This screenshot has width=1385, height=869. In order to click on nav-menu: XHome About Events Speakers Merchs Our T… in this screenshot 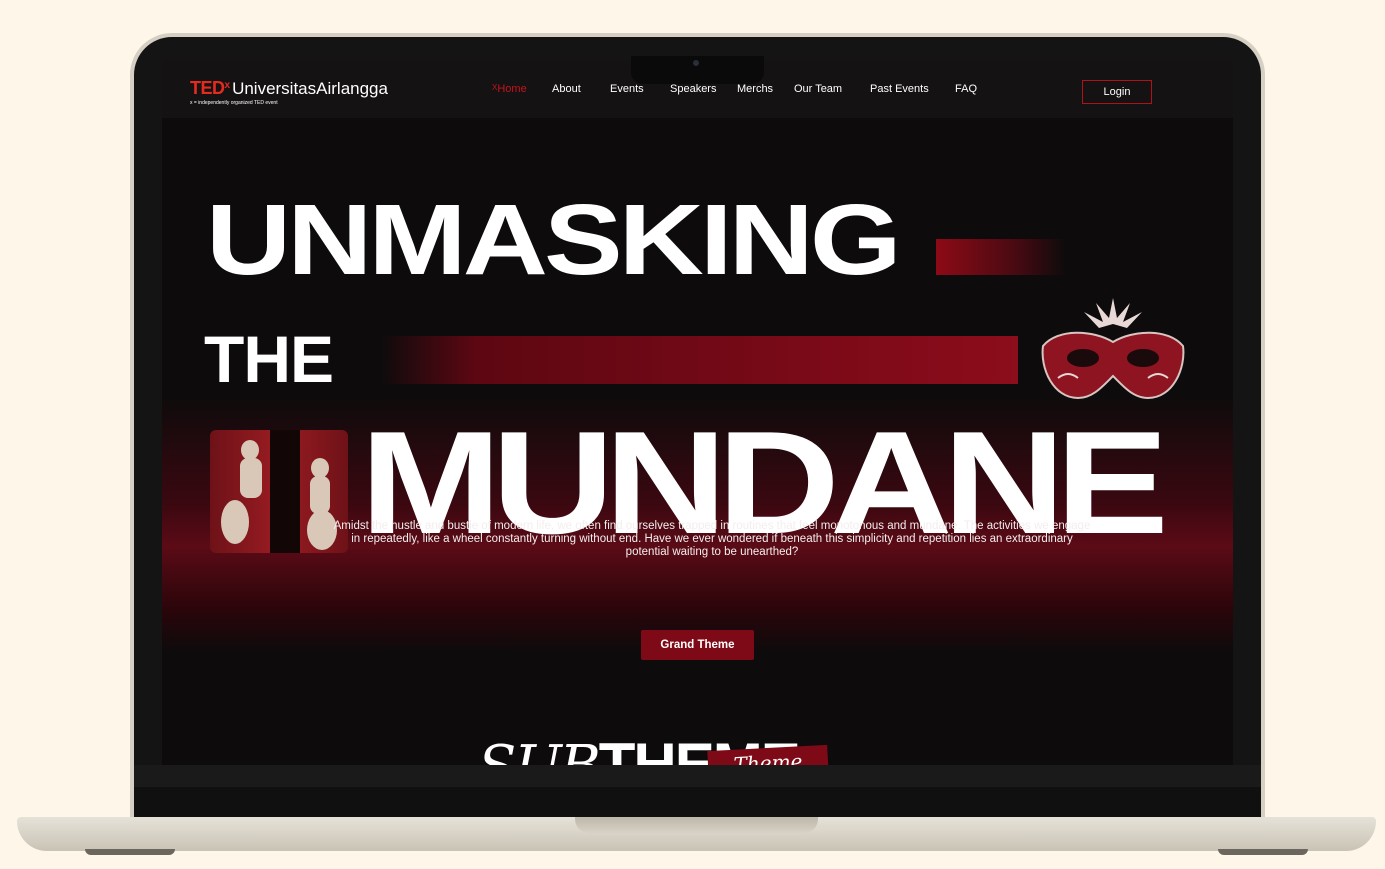, I will do `click(743, 89)`.